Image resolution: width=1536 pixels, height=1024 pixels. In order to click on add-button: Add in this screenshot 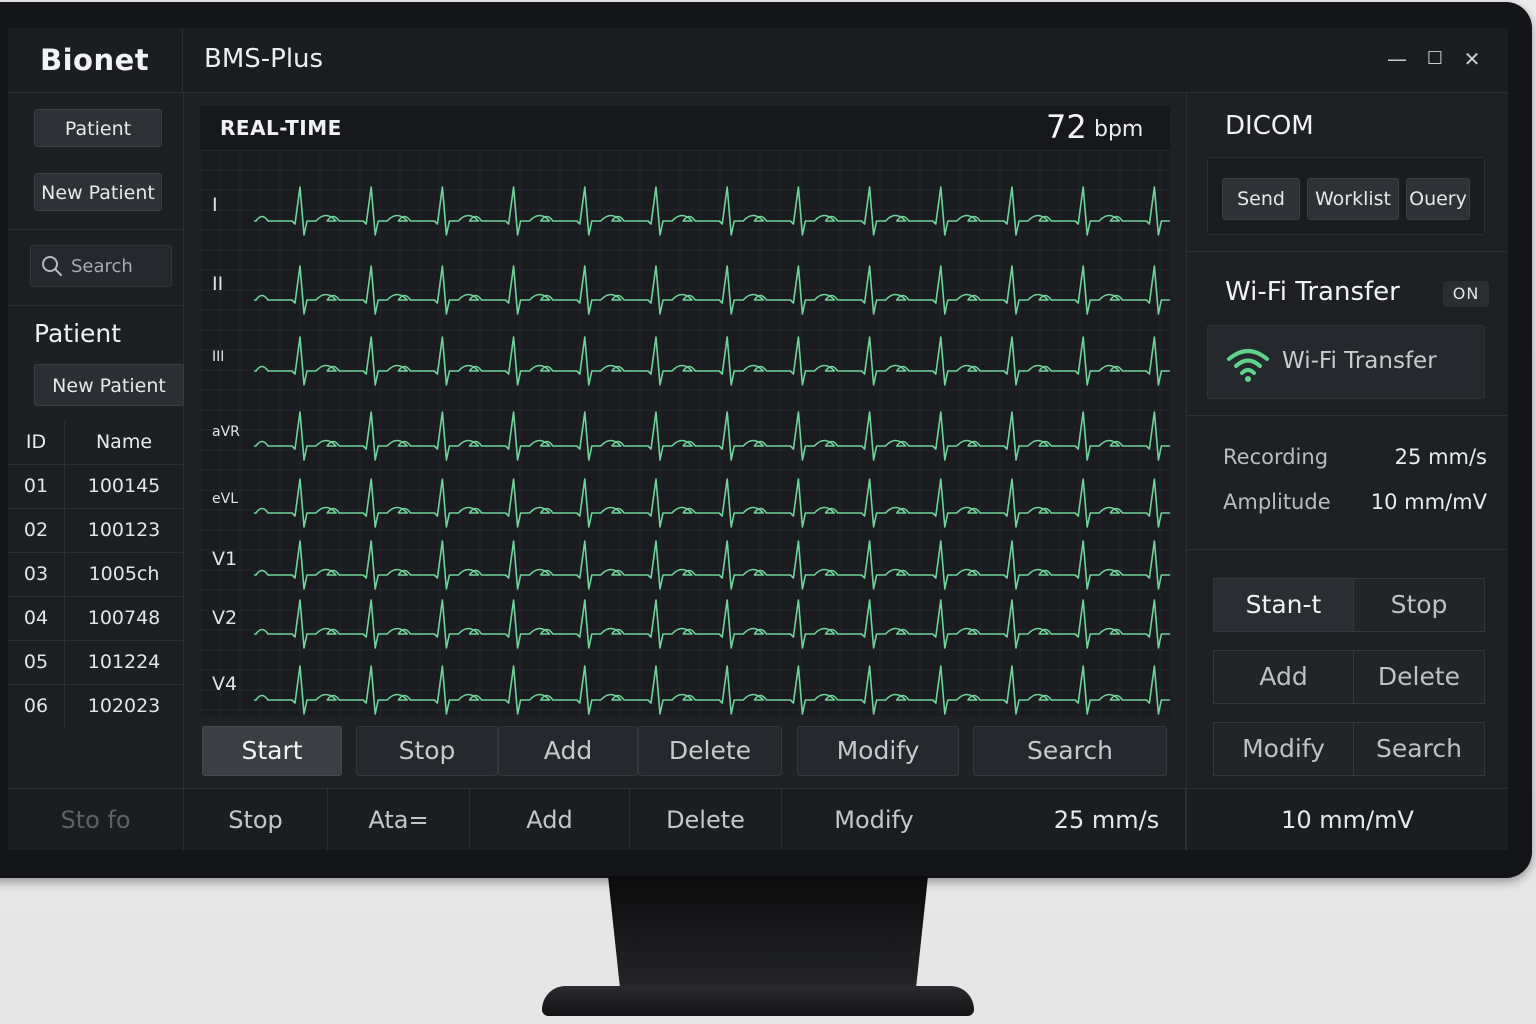, I will do `click(568, 751)`.